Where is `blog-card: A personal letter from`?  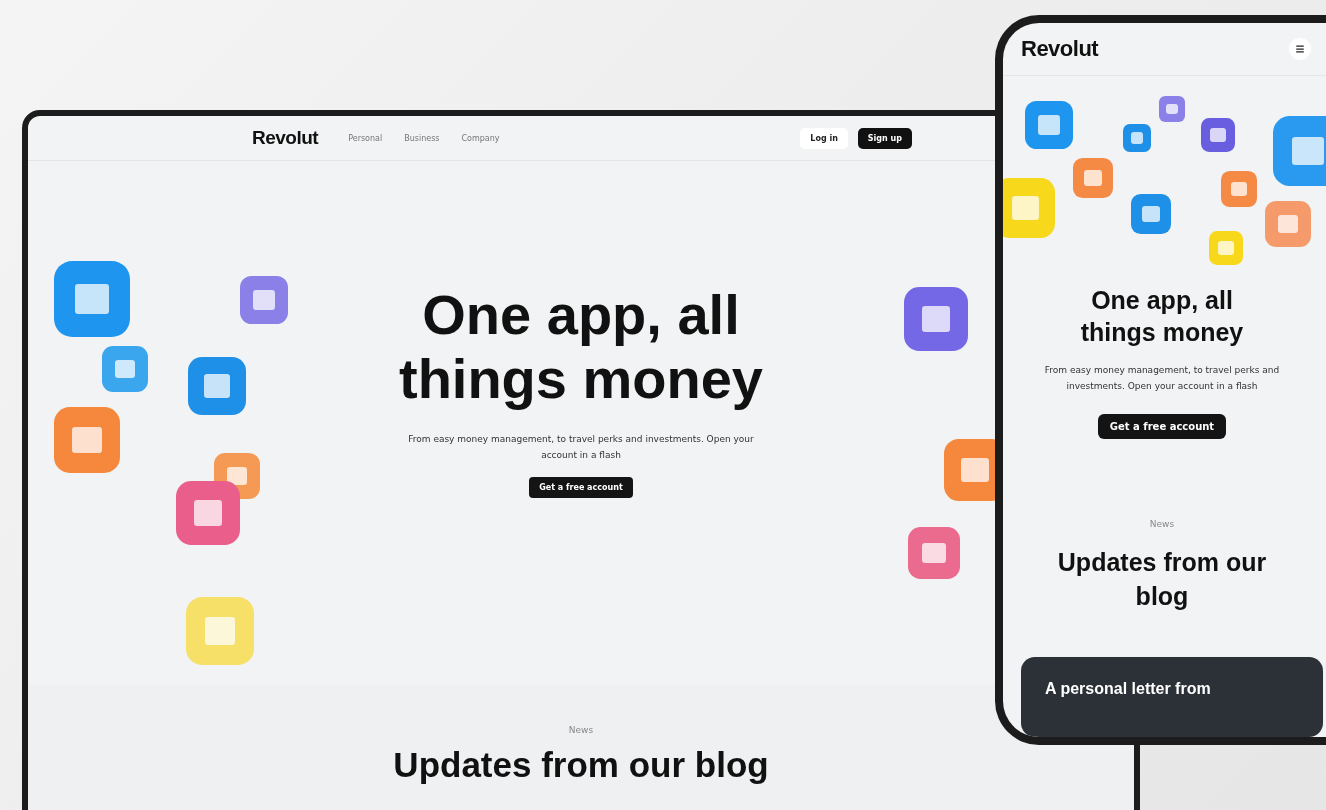 blog-card: A personal letter from is located at coordinates (1172, 697).